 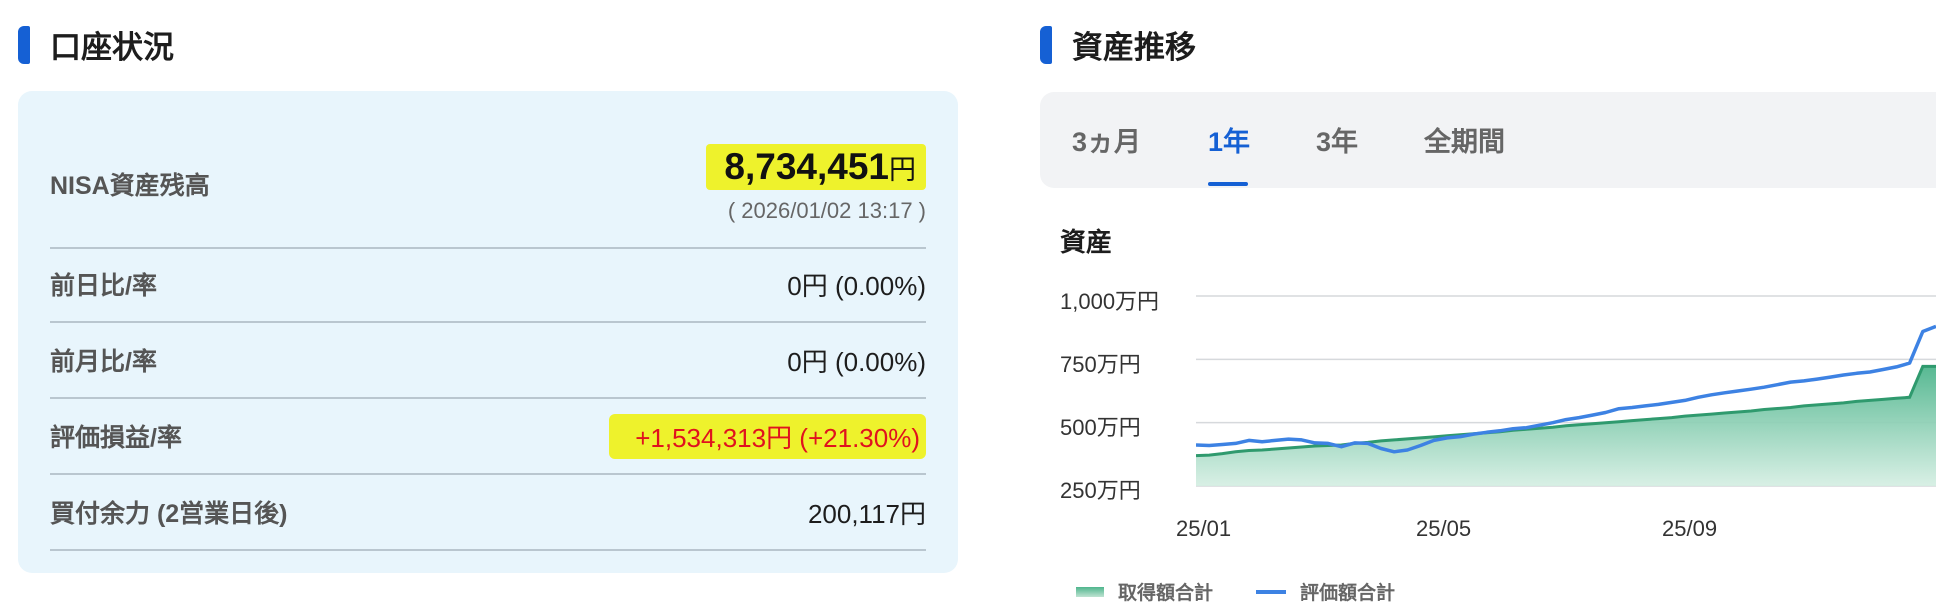 I want to click on daily-change-value: 0円 (0.00%), so click(x=856, y=285).